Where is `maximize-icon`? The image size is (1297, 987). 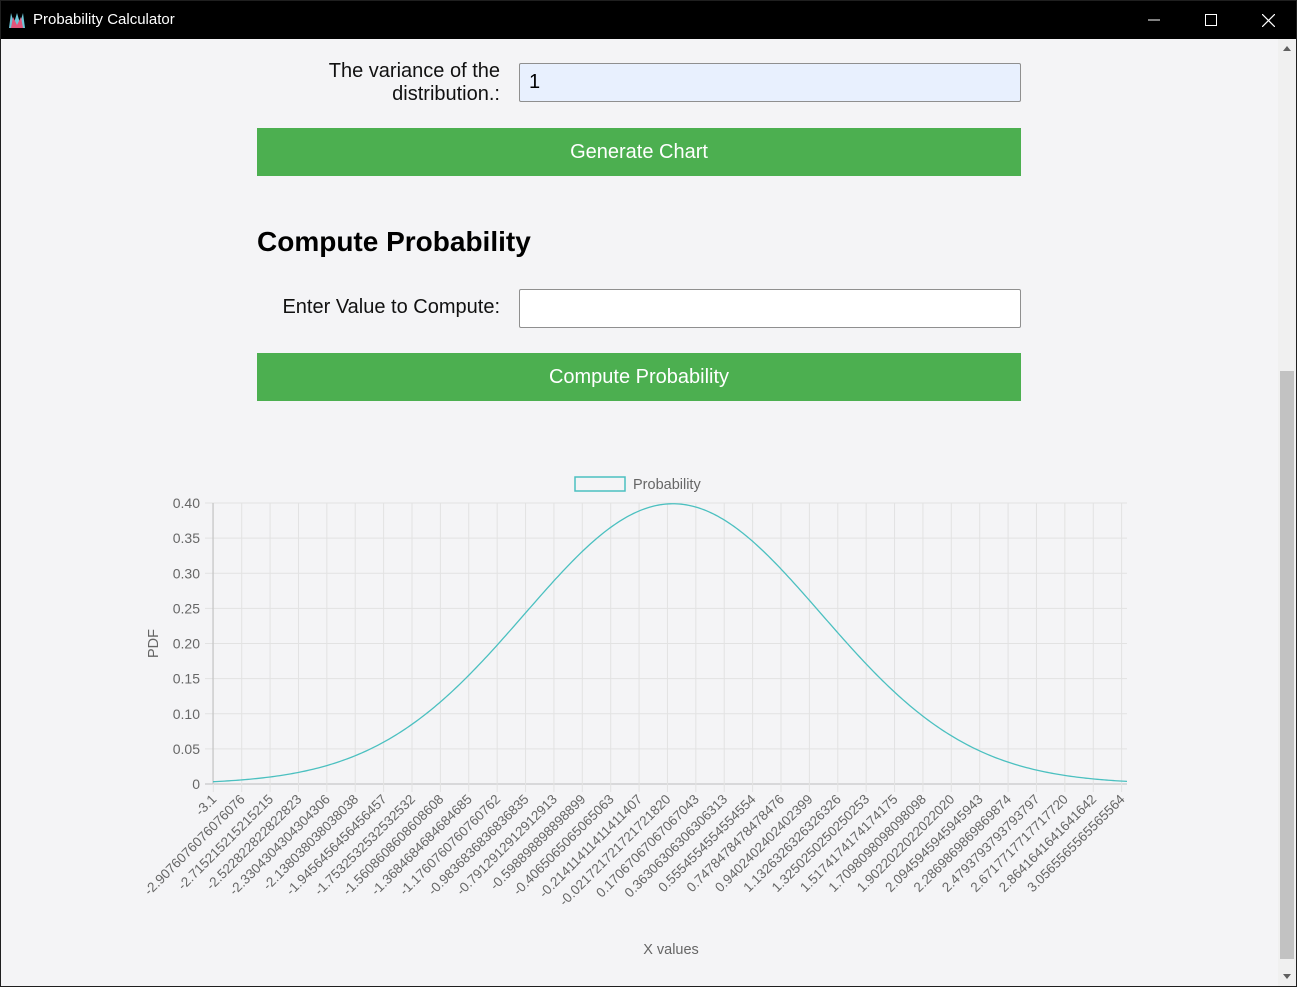 maximize-icon is located at coordinates (1211, 20).